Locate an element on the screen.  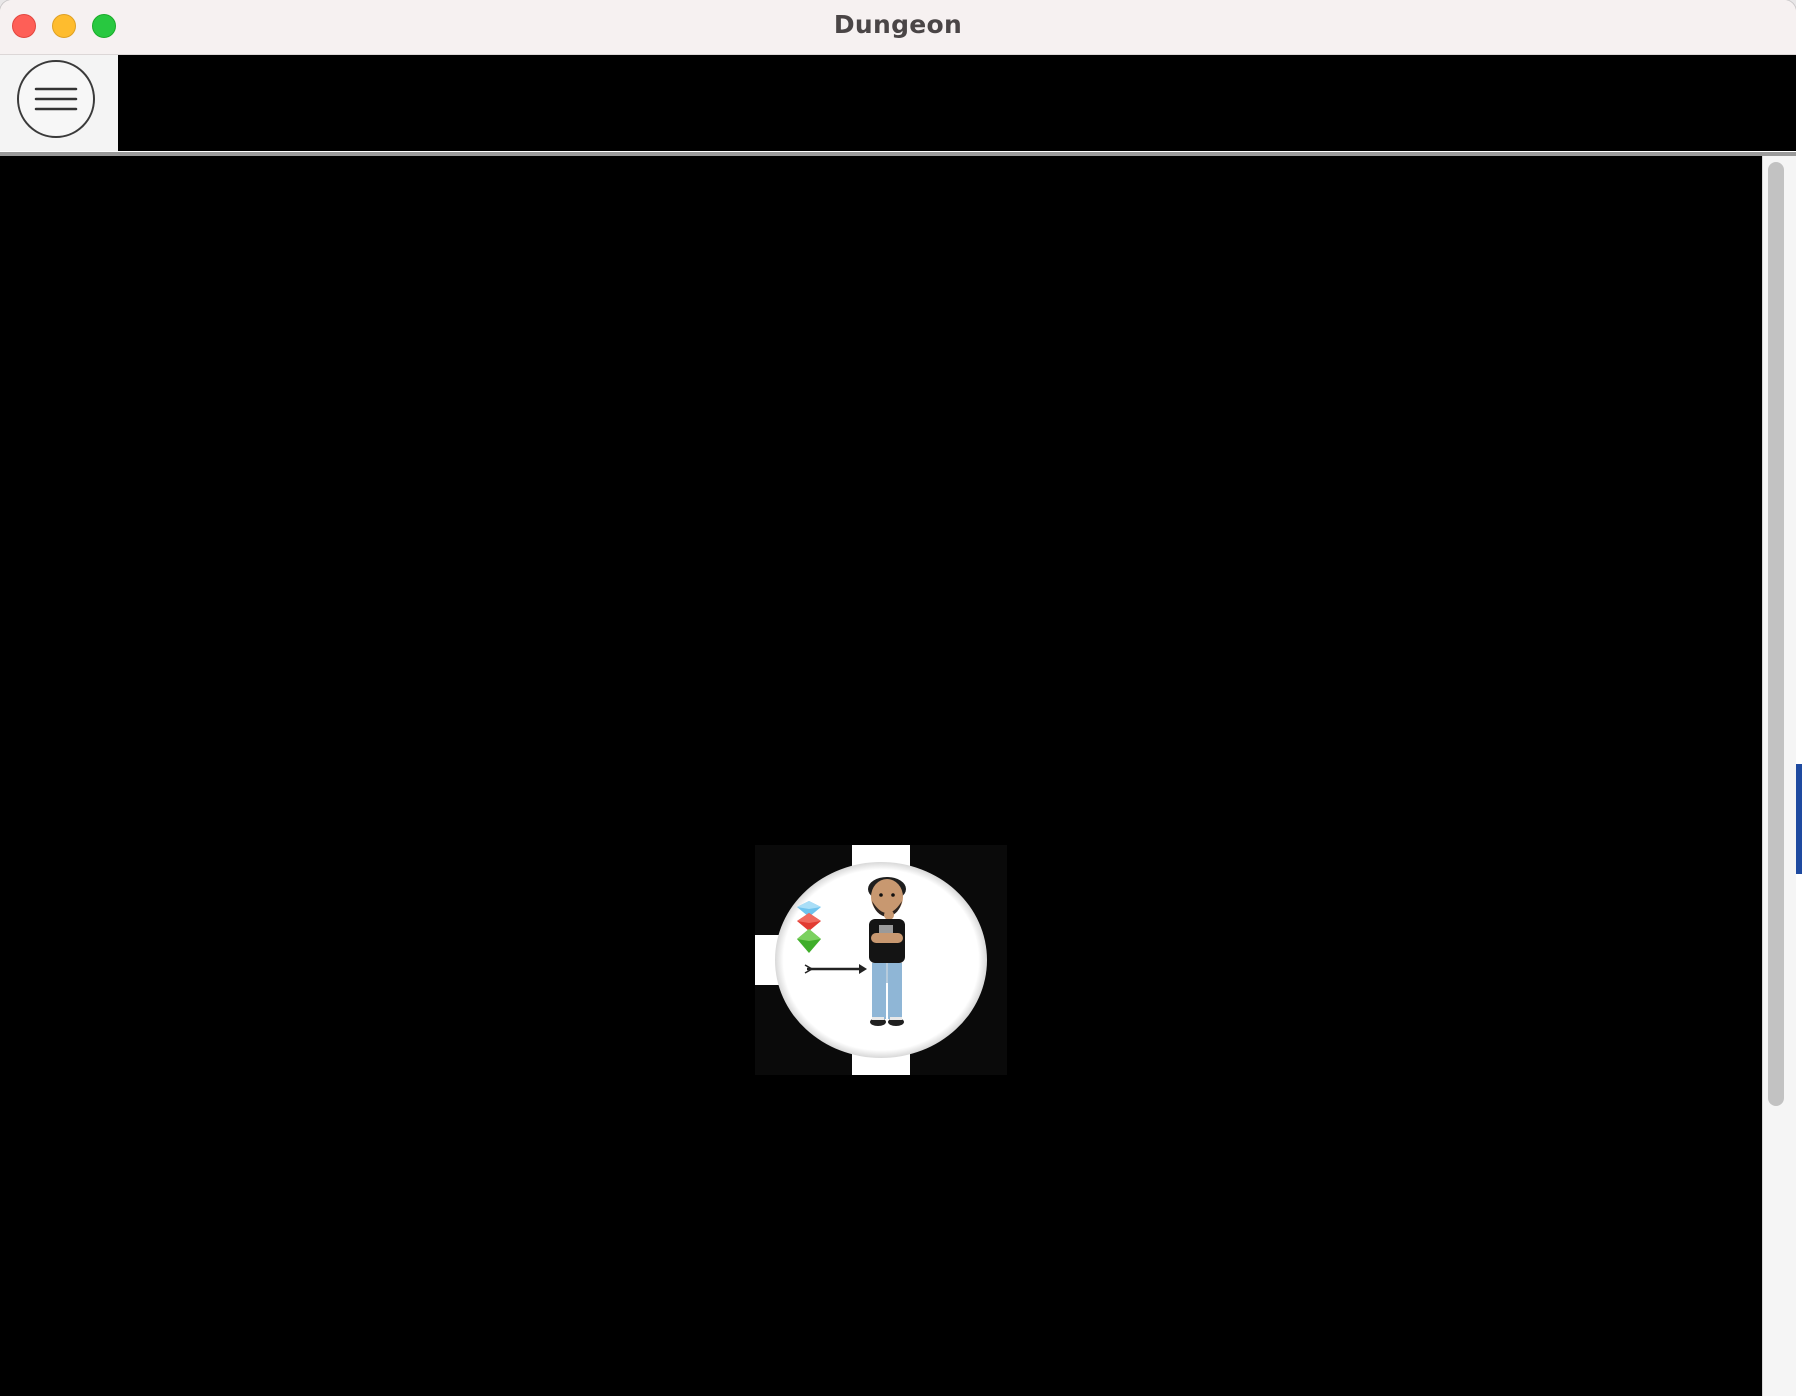
title-bar: Dungeon is located at coordinates (898, 27).